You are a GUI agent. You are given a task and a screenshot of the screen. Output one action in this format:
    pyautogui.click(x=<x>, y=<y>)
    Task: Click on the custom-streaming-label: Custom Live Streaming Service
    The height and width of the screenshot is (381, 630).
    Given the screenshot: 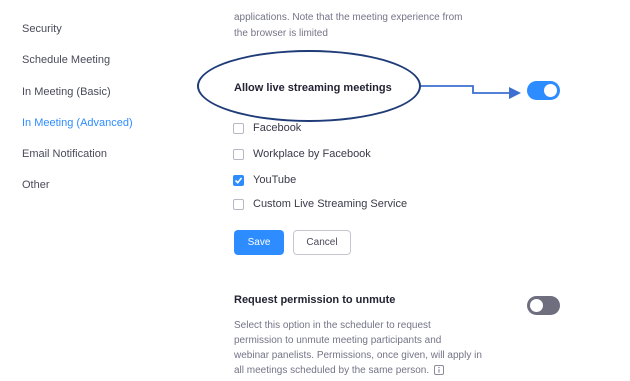 What is the action you would take?
    pyautogui.click(x=330, y=204)
    